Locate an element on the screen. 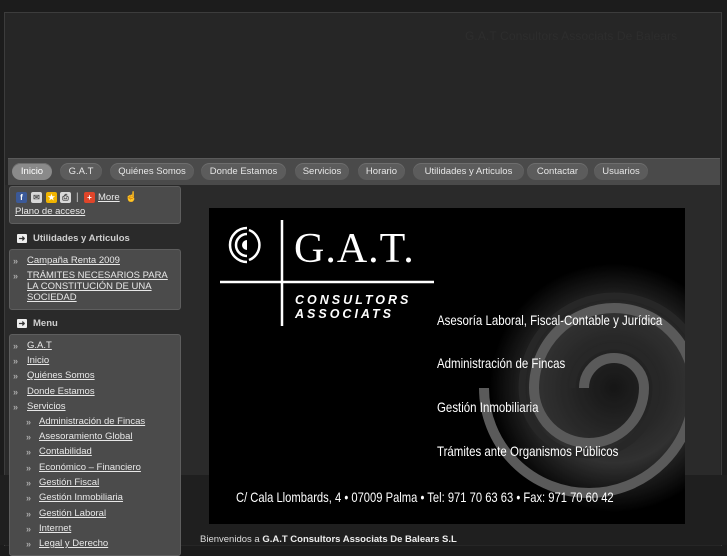 This screenshot has height=556, width=727. submenu-item-laboral: Gestión Laboral is located at coordinates (72, 513).